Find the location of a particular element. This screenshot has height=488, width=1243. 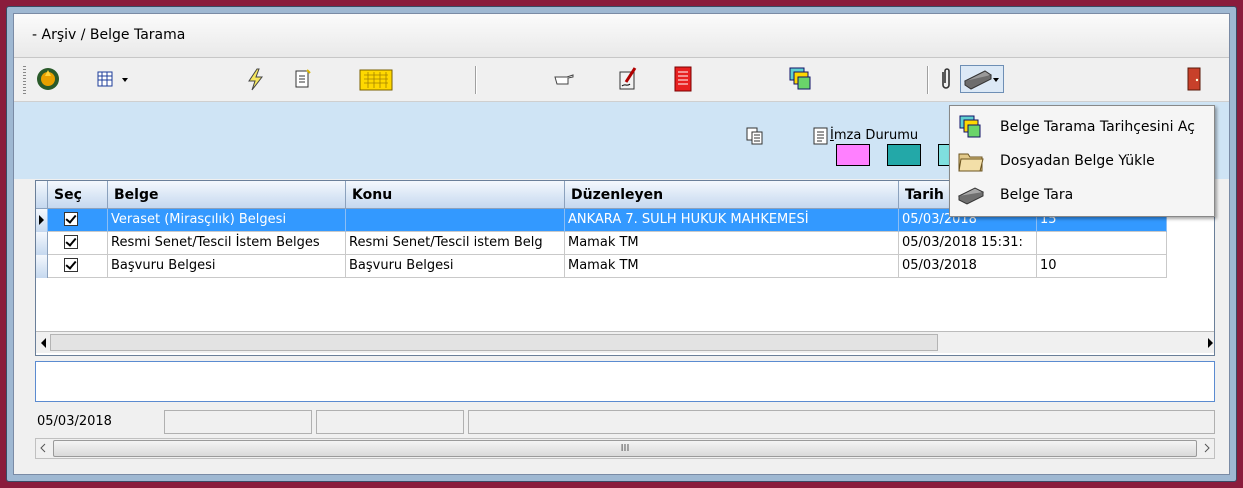

menu-item-label: Belge Tara is located at coordinates (1037, 195).